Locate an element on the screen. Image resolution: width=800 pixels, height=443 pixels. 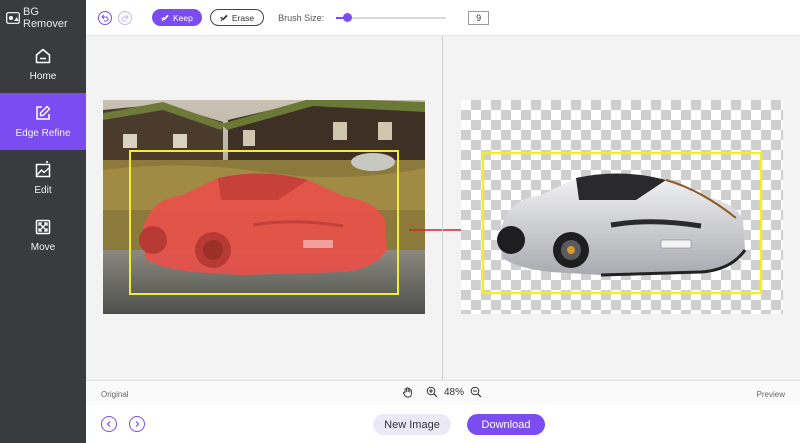
edit-square-icon is located at coordinates (43, 112).